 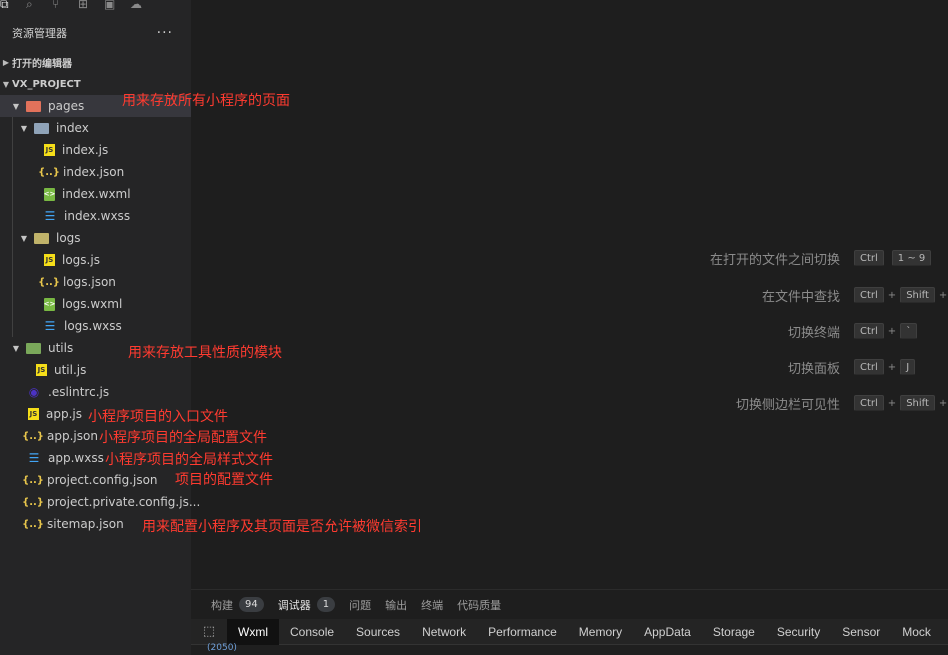 What do you see at coordinates (92, 304) in the screenshot?
I see `tree-item-label: logs.wxml` at bounding box center [92, 304].